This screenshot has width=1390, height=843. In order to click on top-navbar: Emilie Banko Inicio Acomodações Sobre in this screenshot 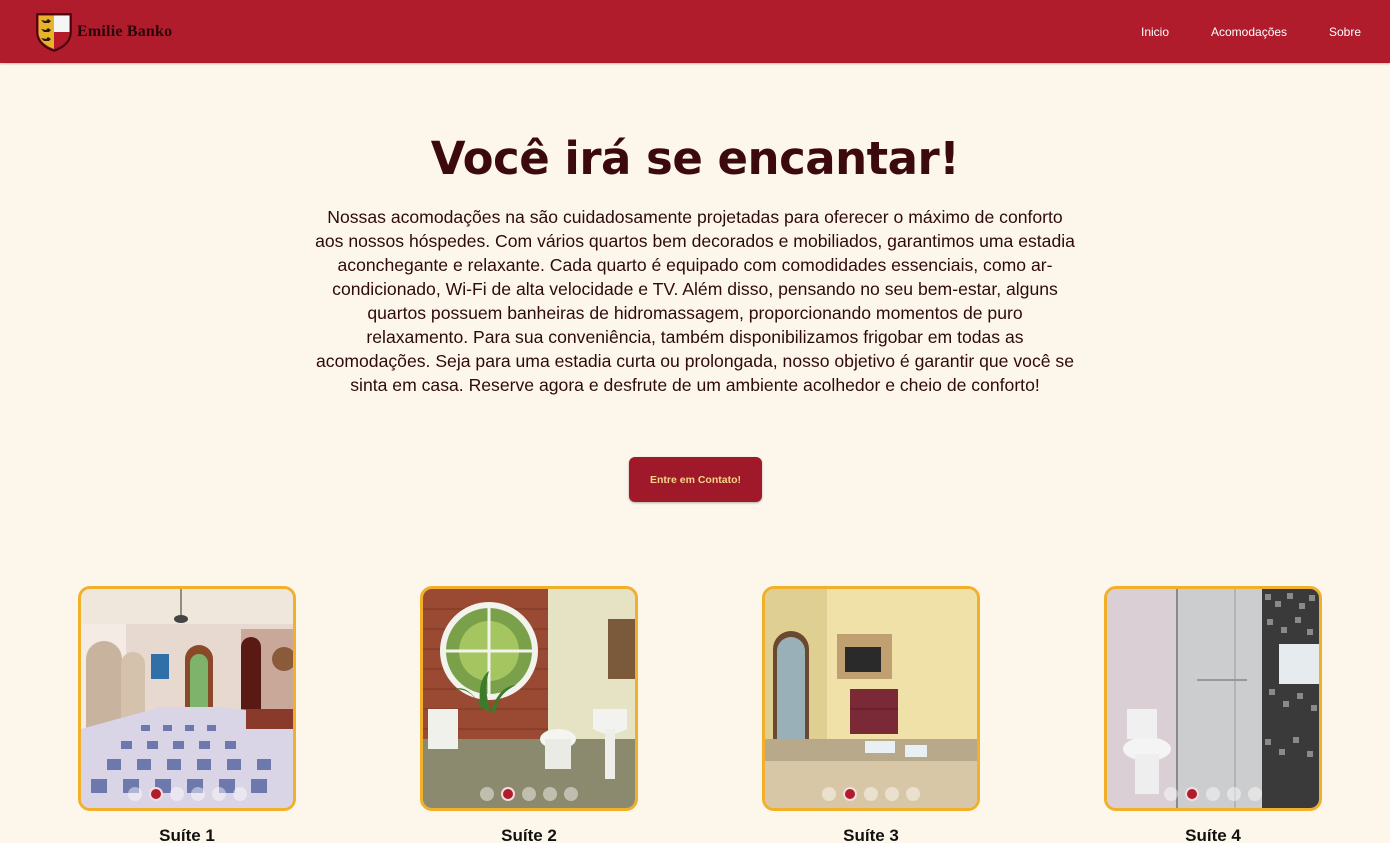, I will do `click(695, 31)`.